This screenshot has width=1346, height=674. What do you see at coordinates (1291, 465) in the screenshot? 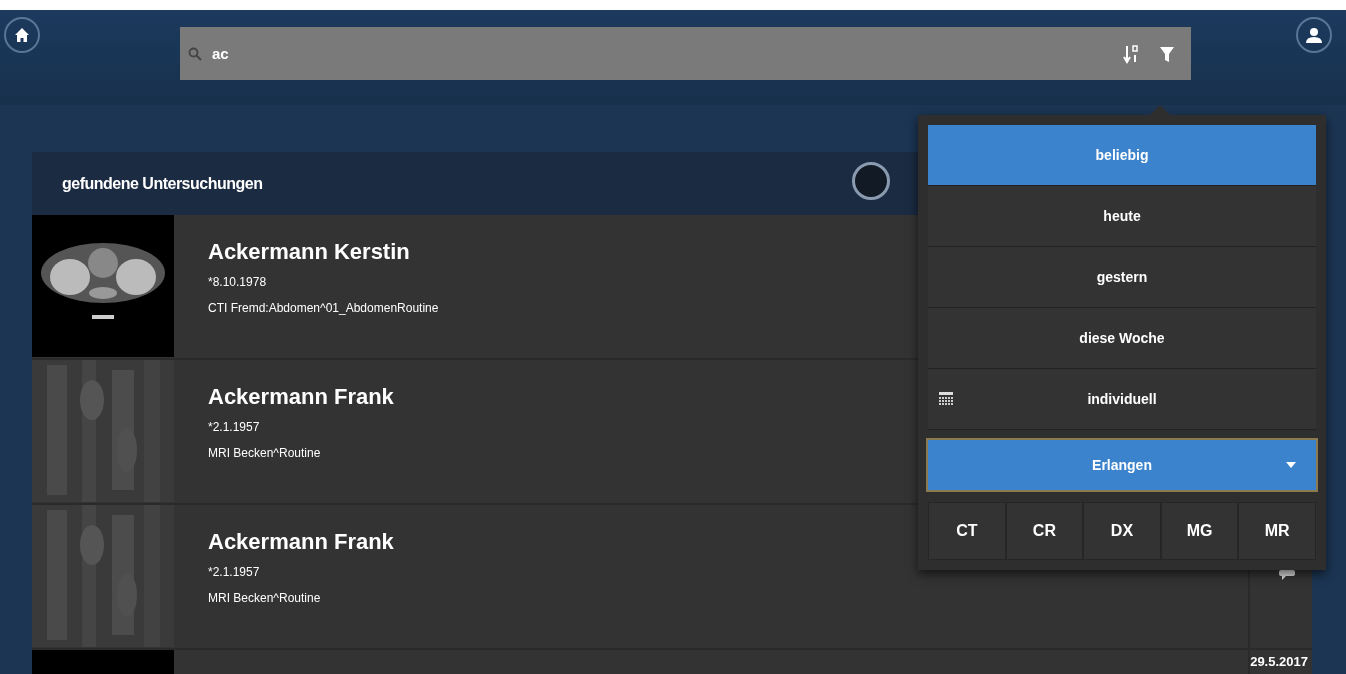
I see `caret-icon` at bounding box center [1291, 465].